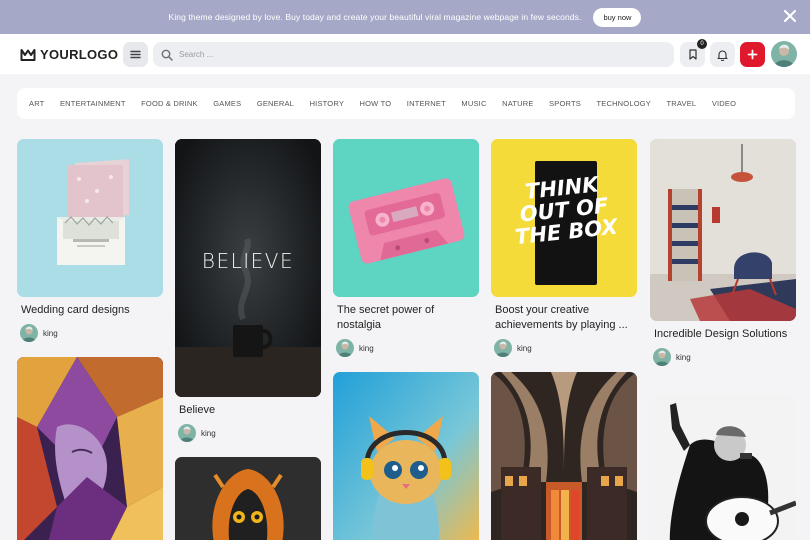  Describe the element at coordinates (227, 103) in the screenshot. I see `category-games: GAMES` at that location.